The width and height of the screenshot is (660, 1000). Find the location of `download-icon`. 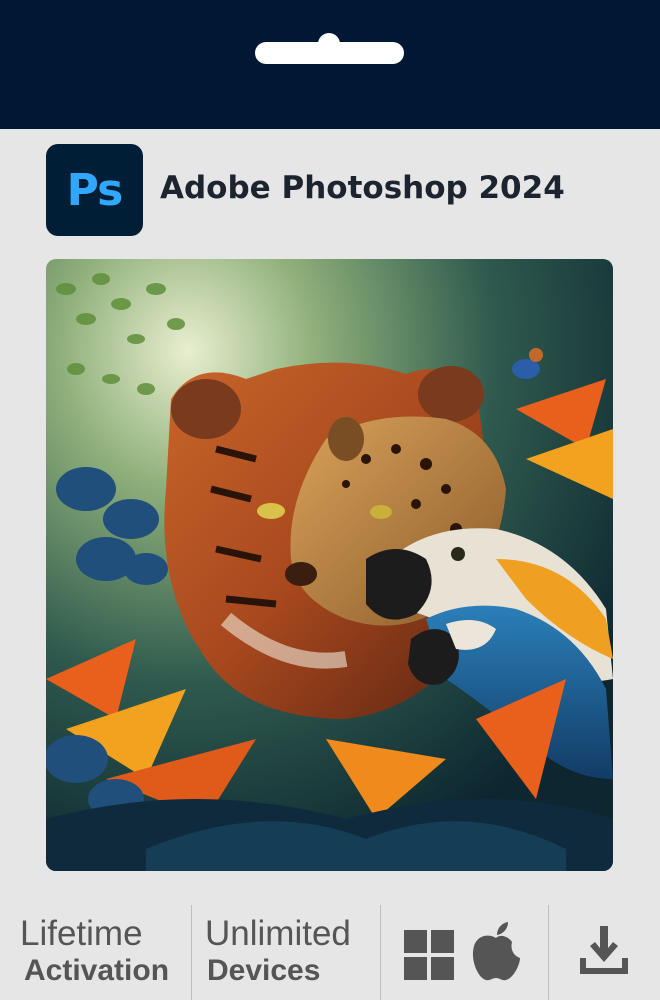

download-icon is located at coordinates (604, 950).